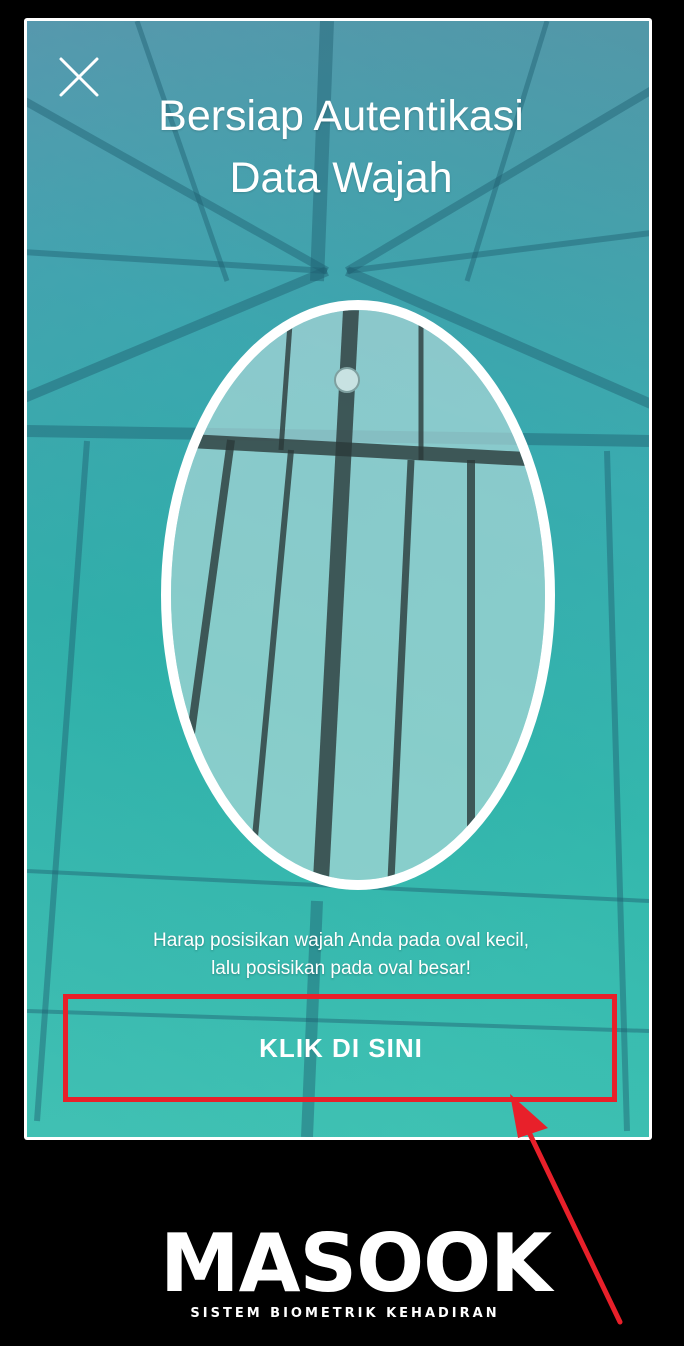  Describe the element at coordinates (341, 968) in the screenshot. I see `instruction-line-2: lalu posisikan pada oval besar!` at that location.